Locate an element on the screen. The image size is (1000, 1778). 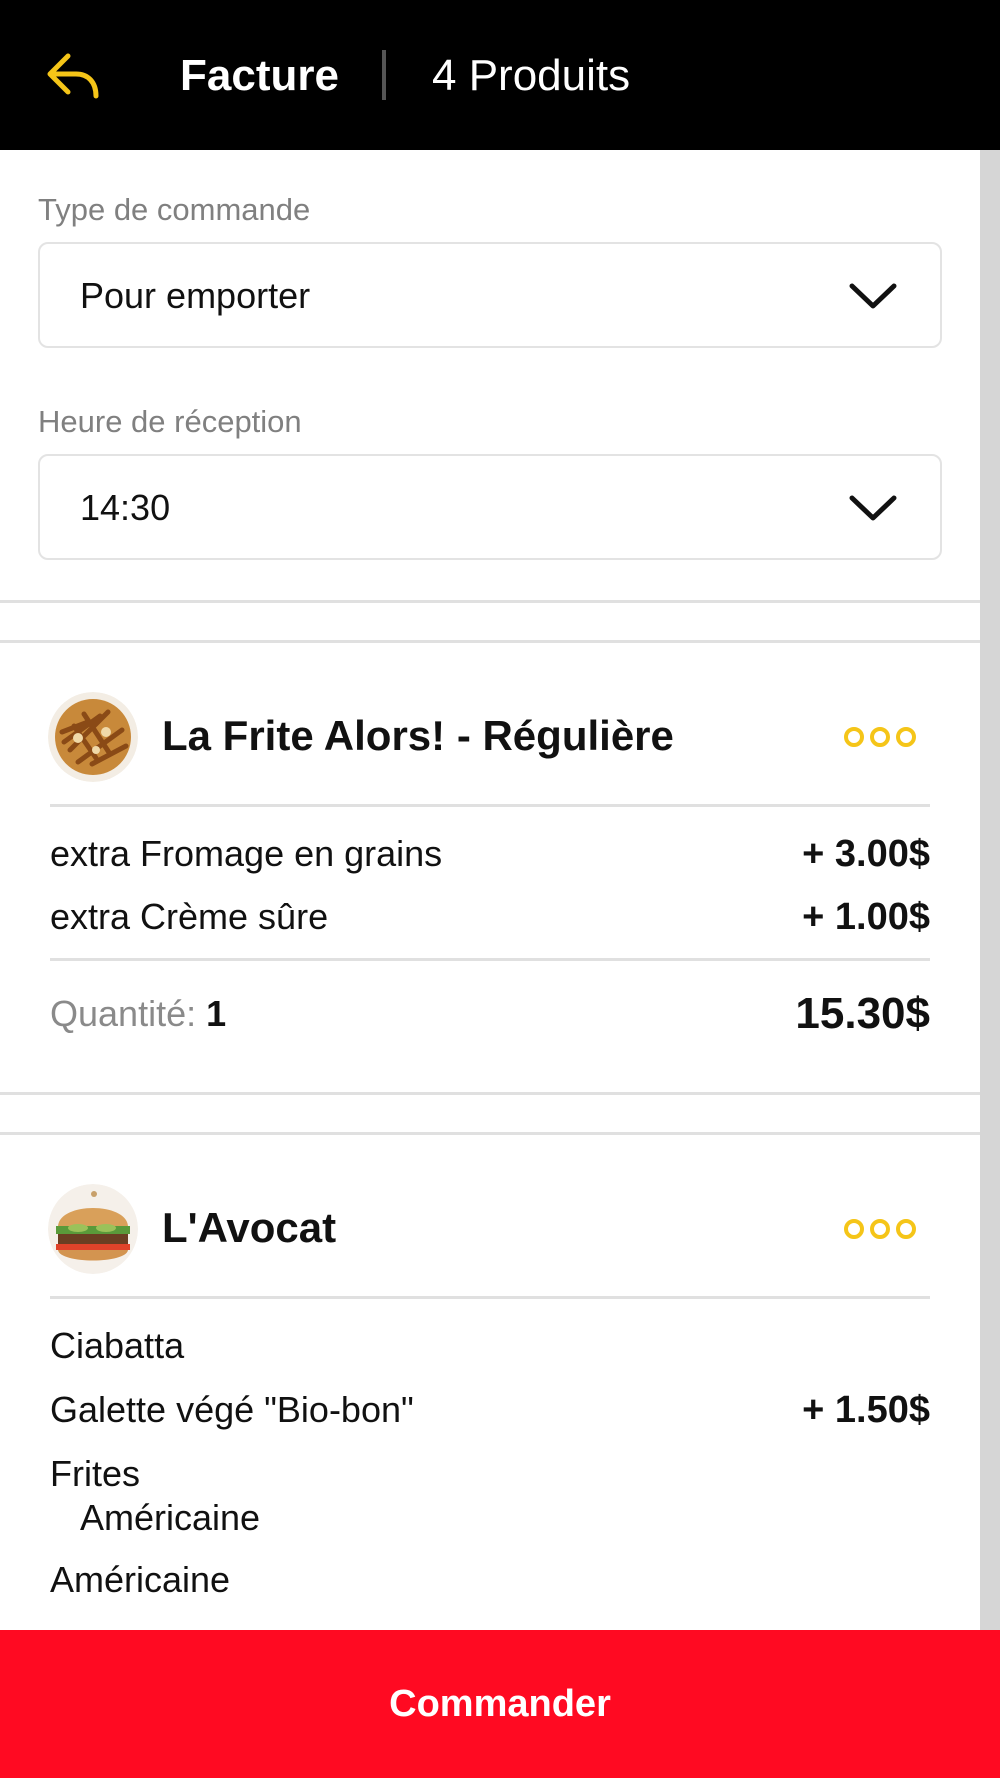
quantity-value: 1 is located at coordinates (216, 1013).